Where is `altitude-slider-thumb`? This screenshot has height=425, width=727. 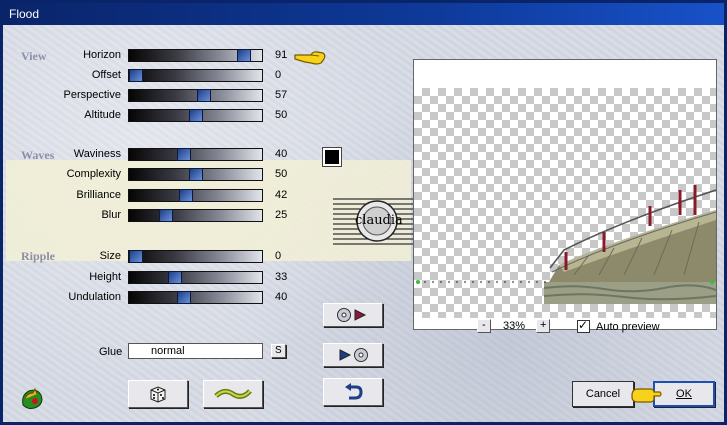 altitude-slider-thumb is located at coordinates (196, 115).